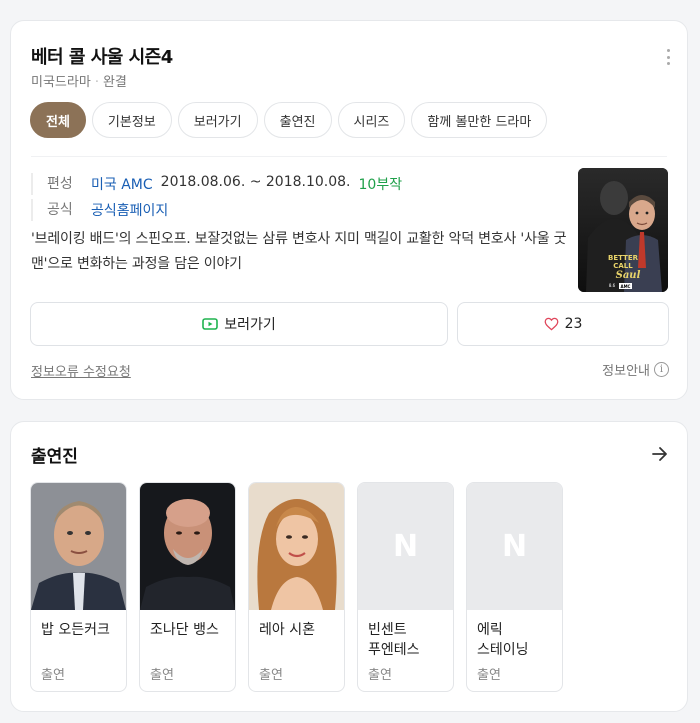 This screenshot has width=700, height=723. I want to click on watch-button-label: 보러가기, so click(250, 325).